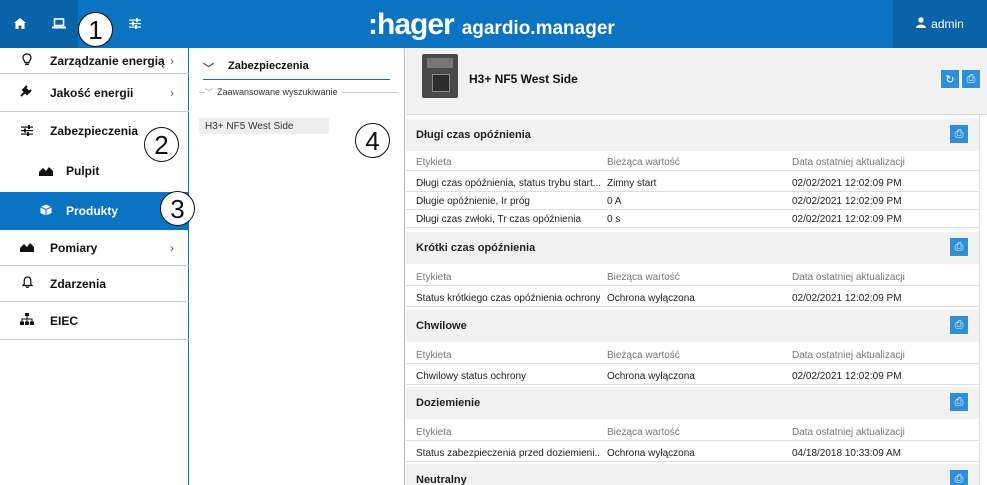 This screenshot has width=987, height=485. What do you see at coordinates (46, 211) in the screenshot?
I see `cube-icon` at bounding box center [46, 211].